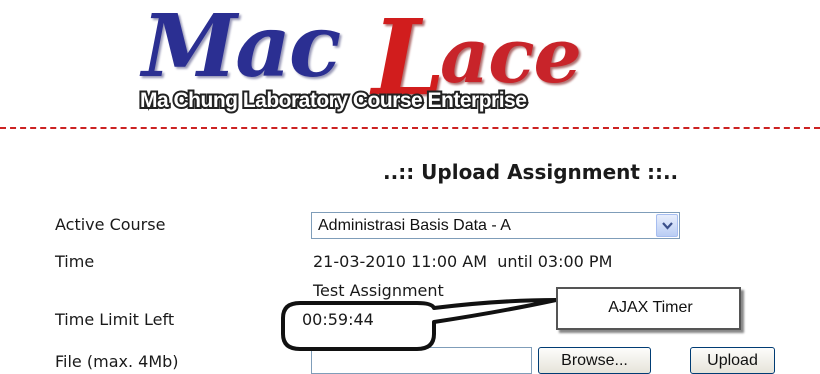  I want to click on assignment-name: Test Assignment, so click(378, 290).